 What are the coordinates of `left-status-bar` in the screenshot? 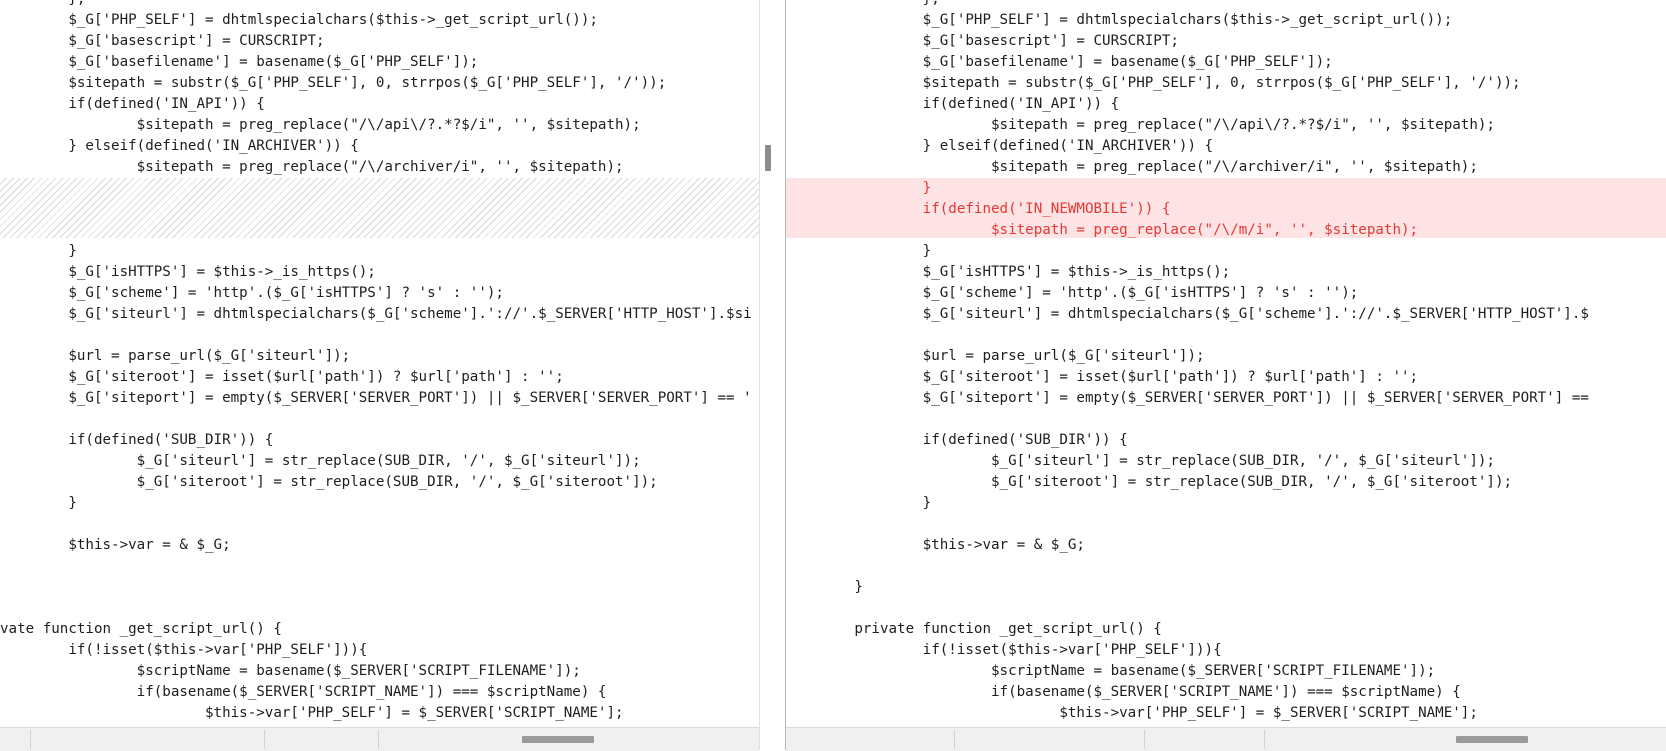 It's located at (379, 739).